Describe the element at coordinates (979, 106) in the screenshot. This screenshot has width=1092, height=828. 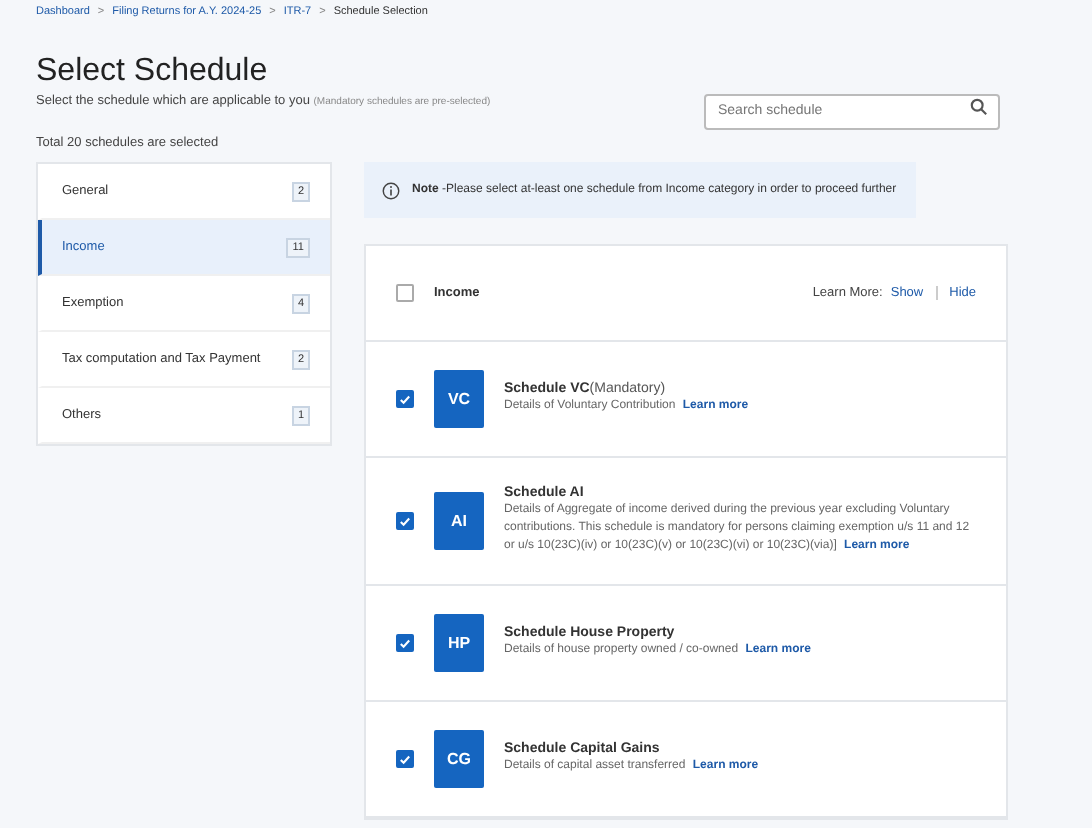
I see `search-icon` at that location.